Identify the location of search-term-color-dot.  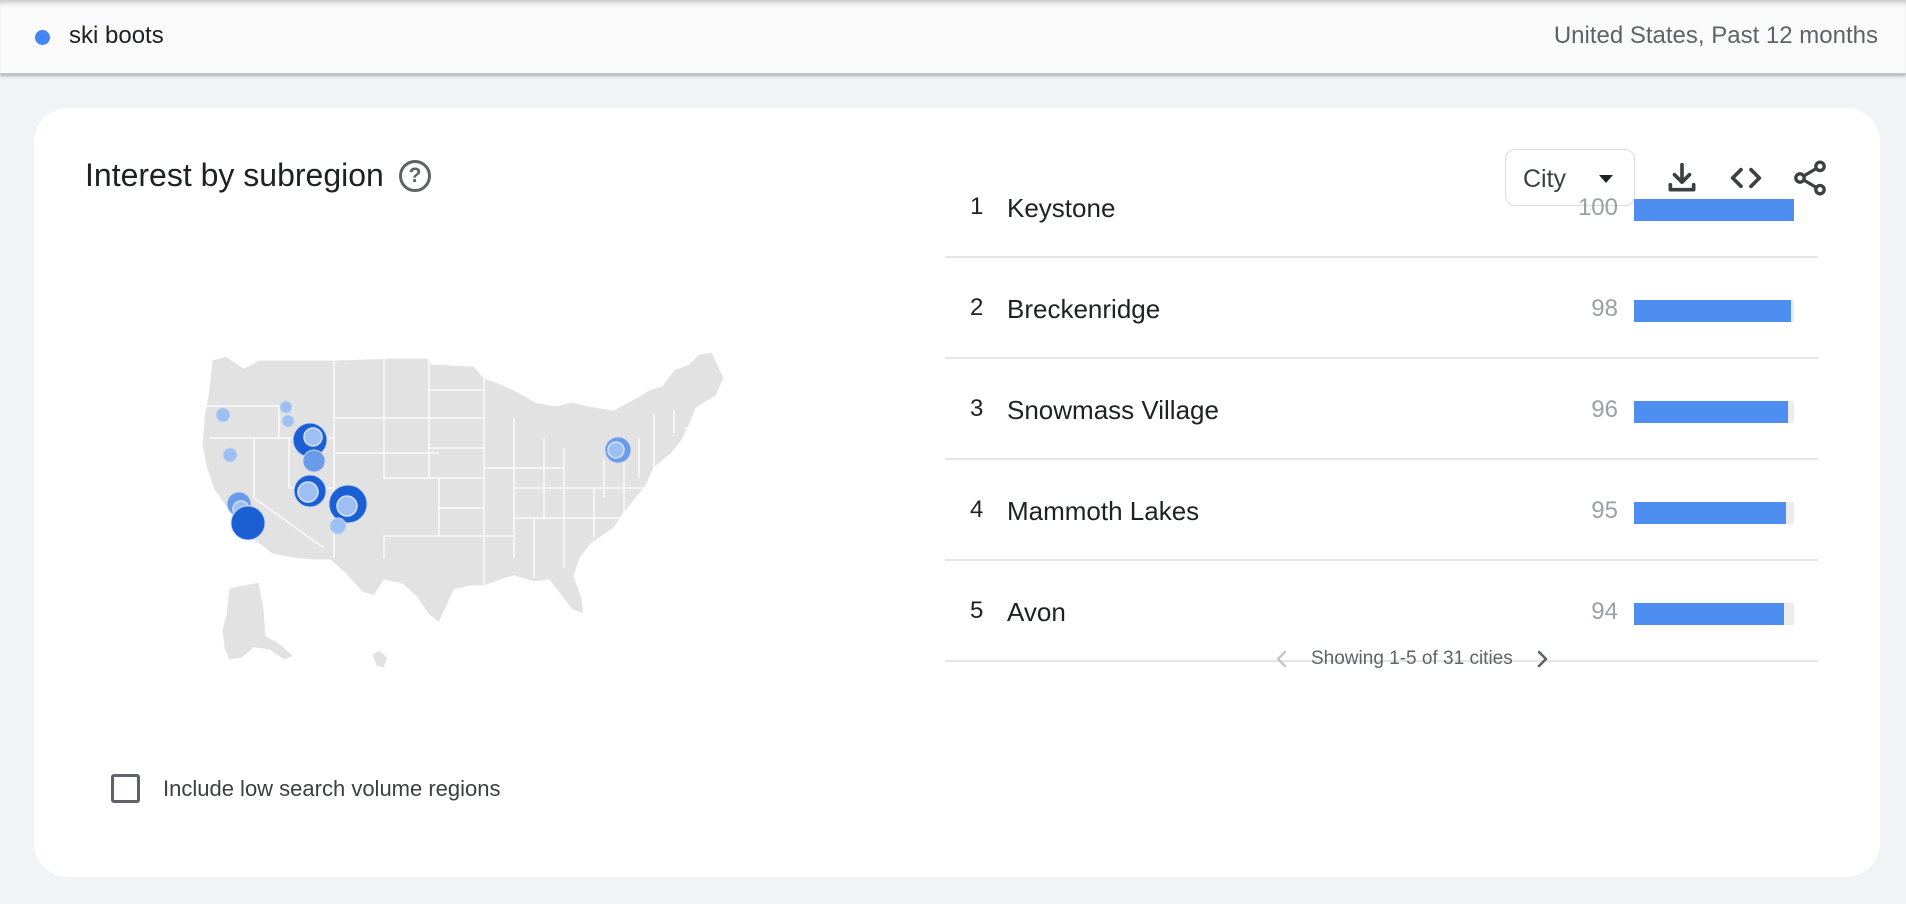
(42, 37).